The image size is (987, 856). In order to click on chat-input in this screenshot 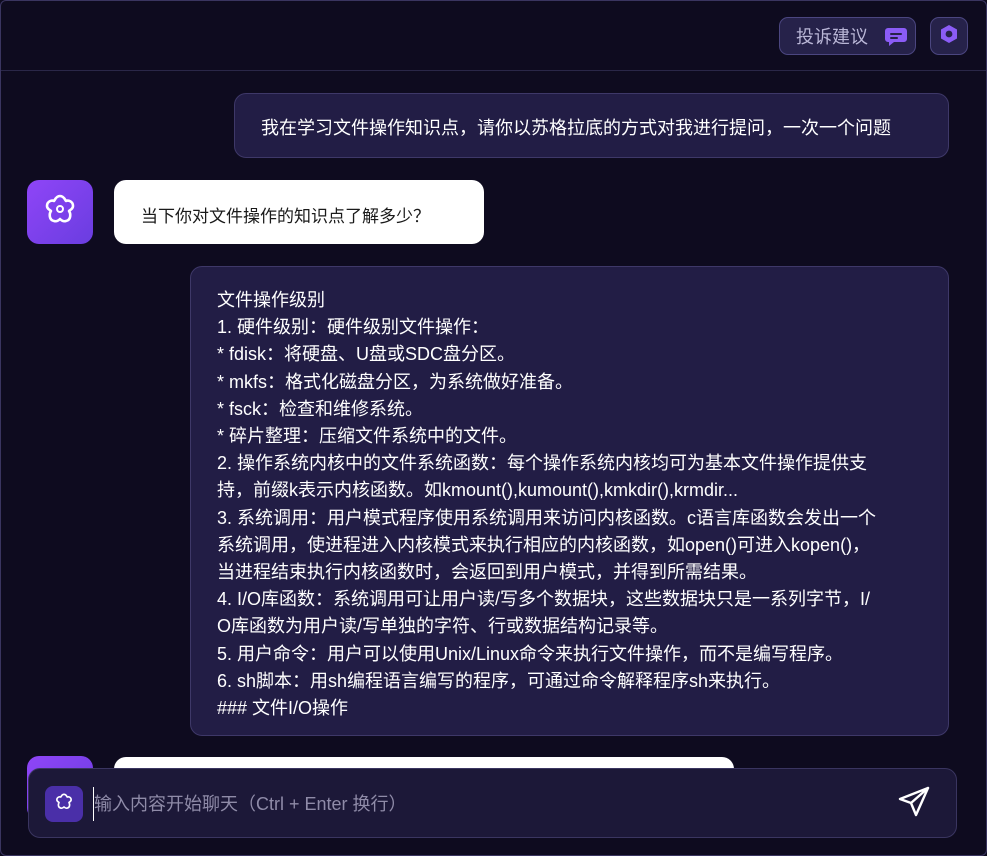, I will do `click(483, 804)`.